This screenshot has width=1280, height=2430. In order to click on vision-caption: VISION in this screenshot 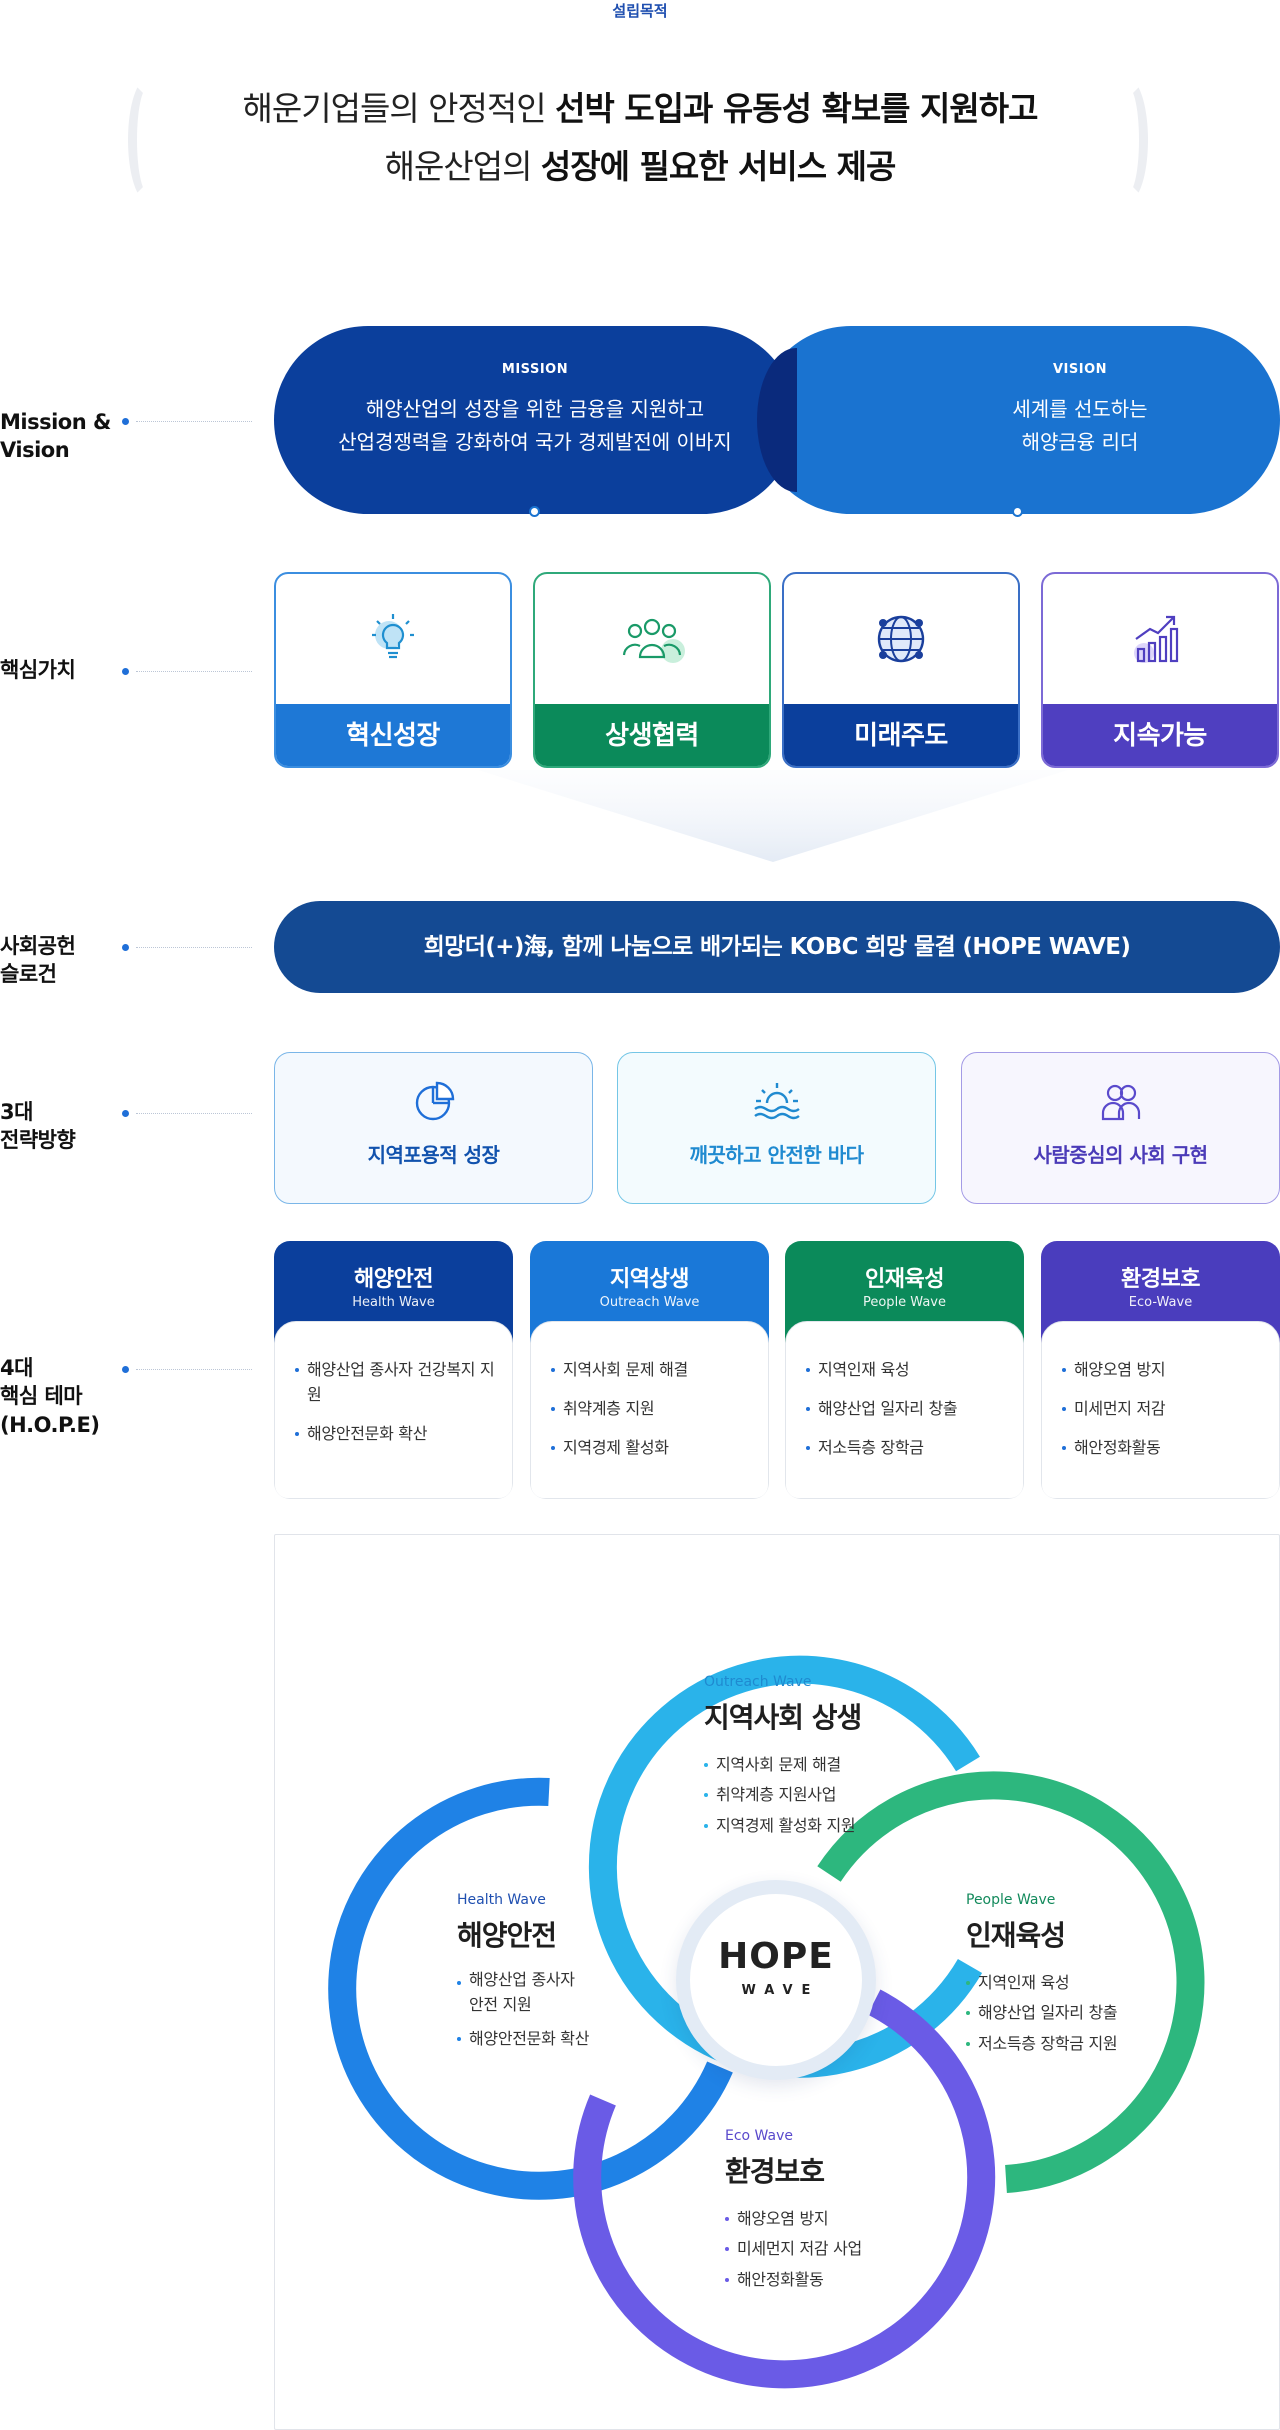, I will do `click(1080, 369)`.